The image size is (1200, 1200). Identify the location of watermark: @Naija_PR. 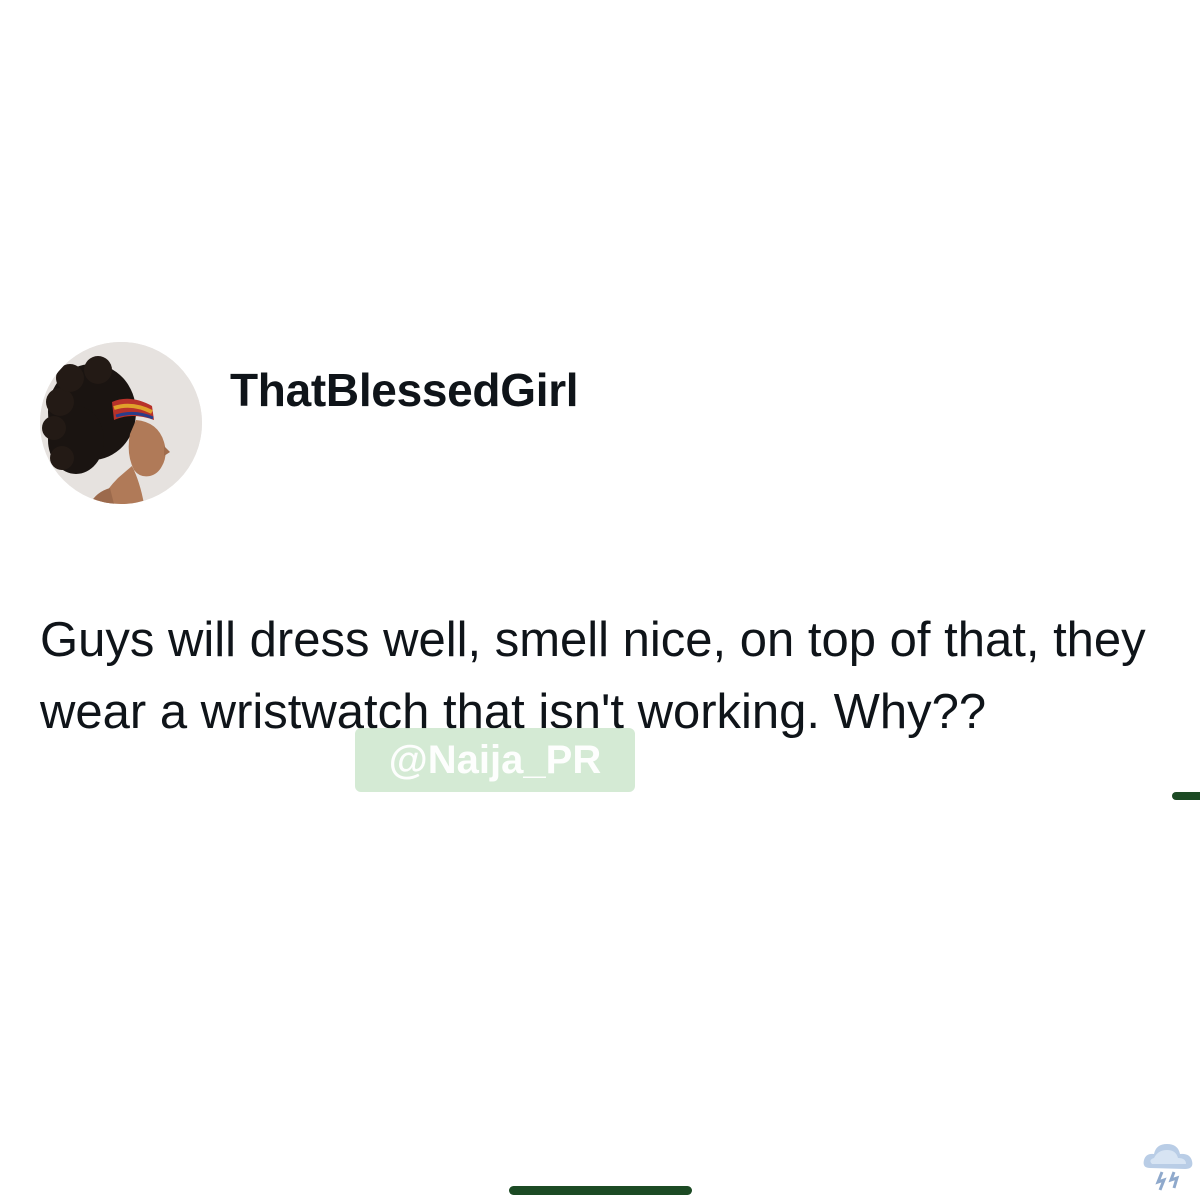
(495, 760).